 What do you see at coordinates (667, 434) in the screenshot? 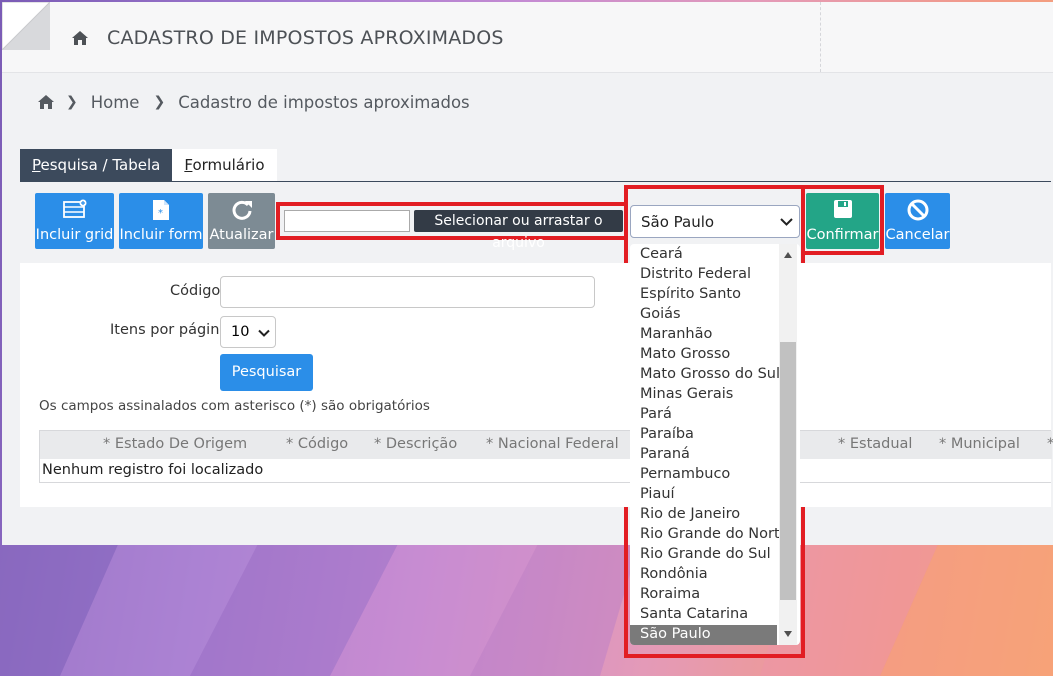
I see `dropdown-option: Paraíba` at bounding box center [667, 434].